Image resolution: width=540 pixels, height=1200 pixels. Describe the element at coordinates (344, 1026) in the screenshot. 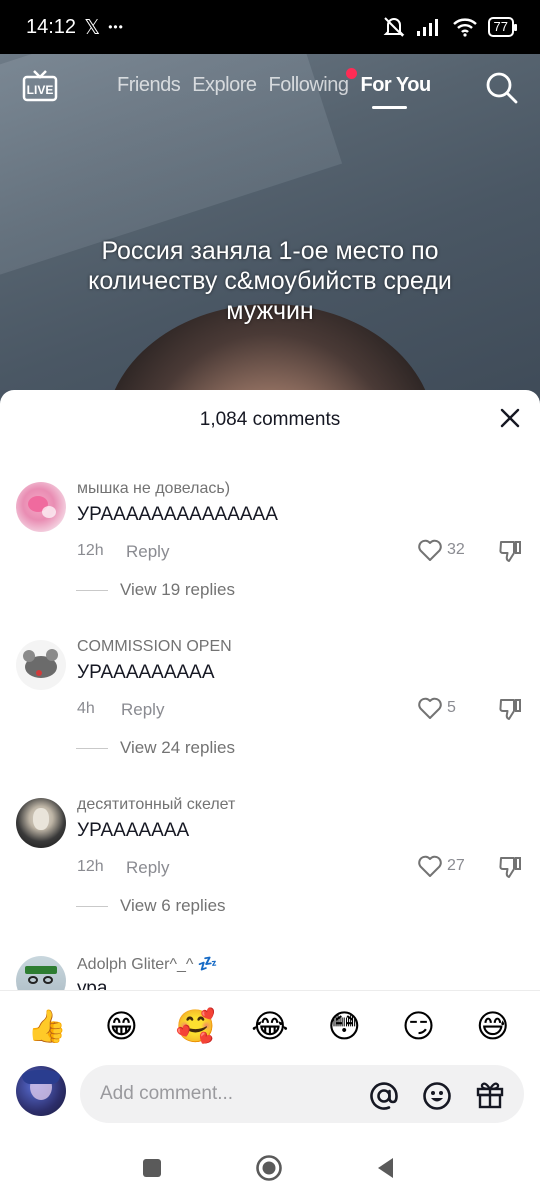

I see `emoji-flushed: 😳` at that location.